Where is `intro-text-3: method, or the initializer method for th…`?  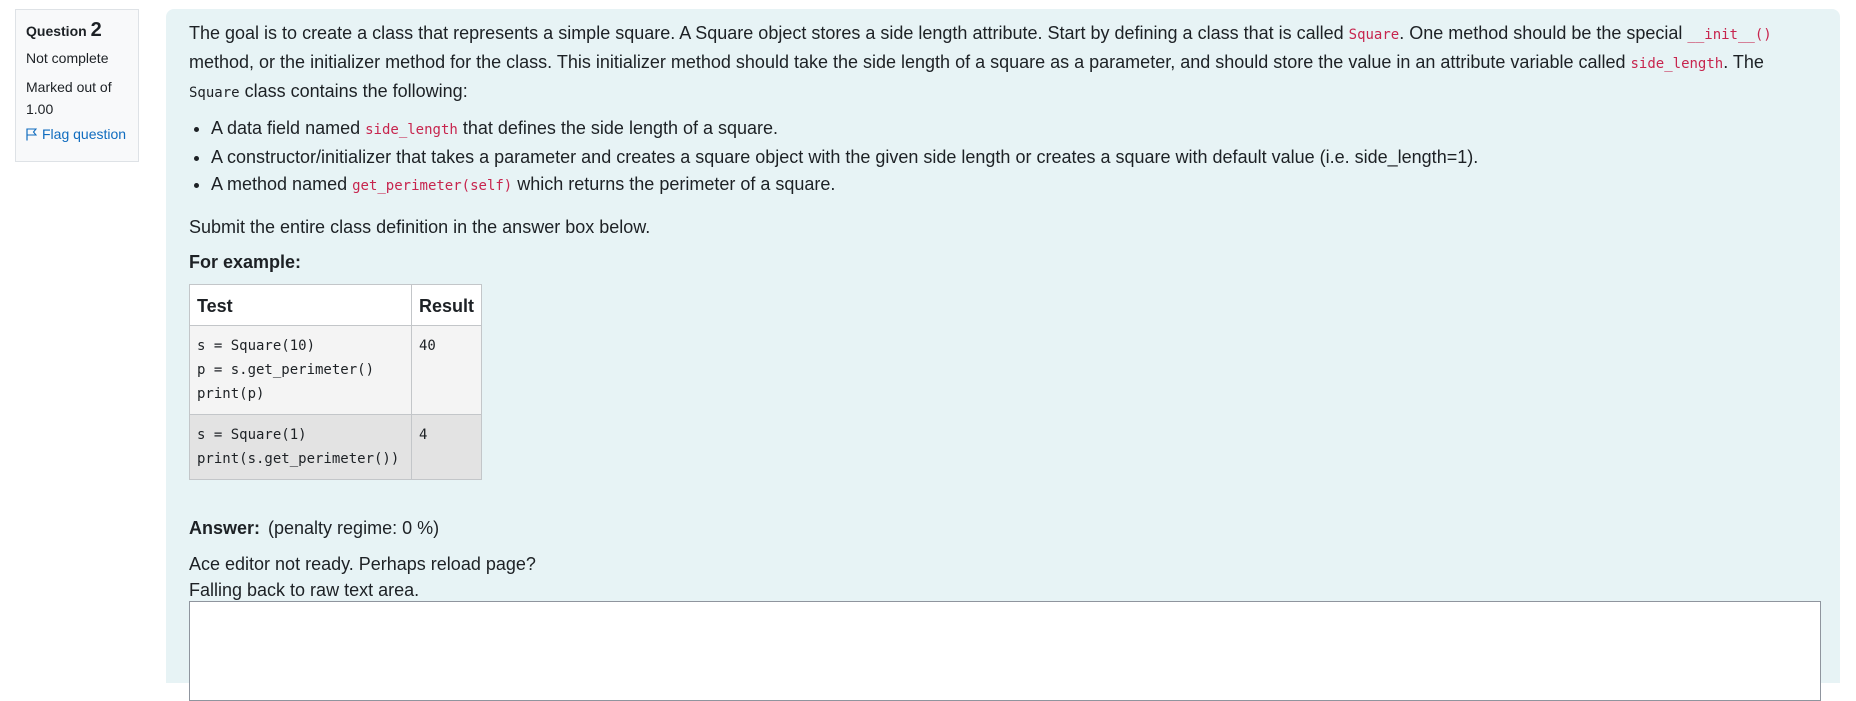
intro-text-3: method, or the initializer method for th… is located at coordinates (910, 62).